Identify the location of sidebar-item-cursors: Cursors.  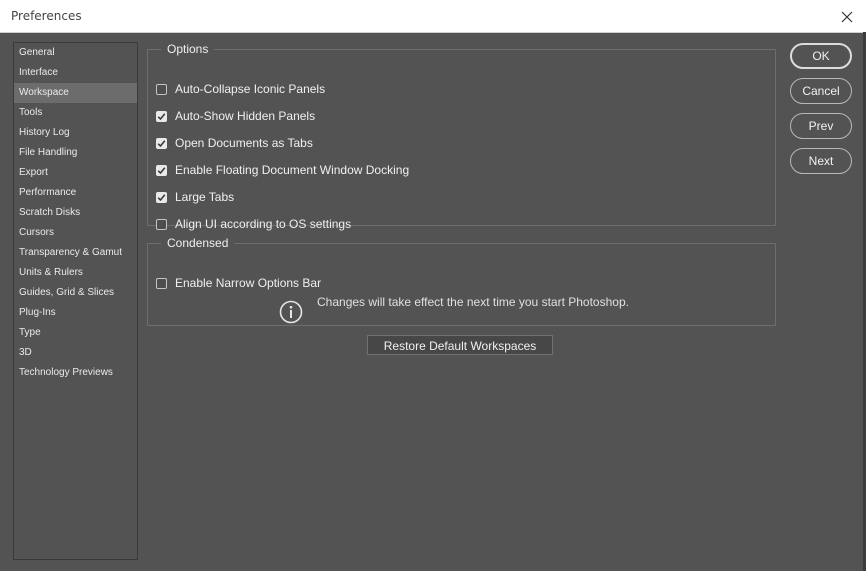
(75, 233).